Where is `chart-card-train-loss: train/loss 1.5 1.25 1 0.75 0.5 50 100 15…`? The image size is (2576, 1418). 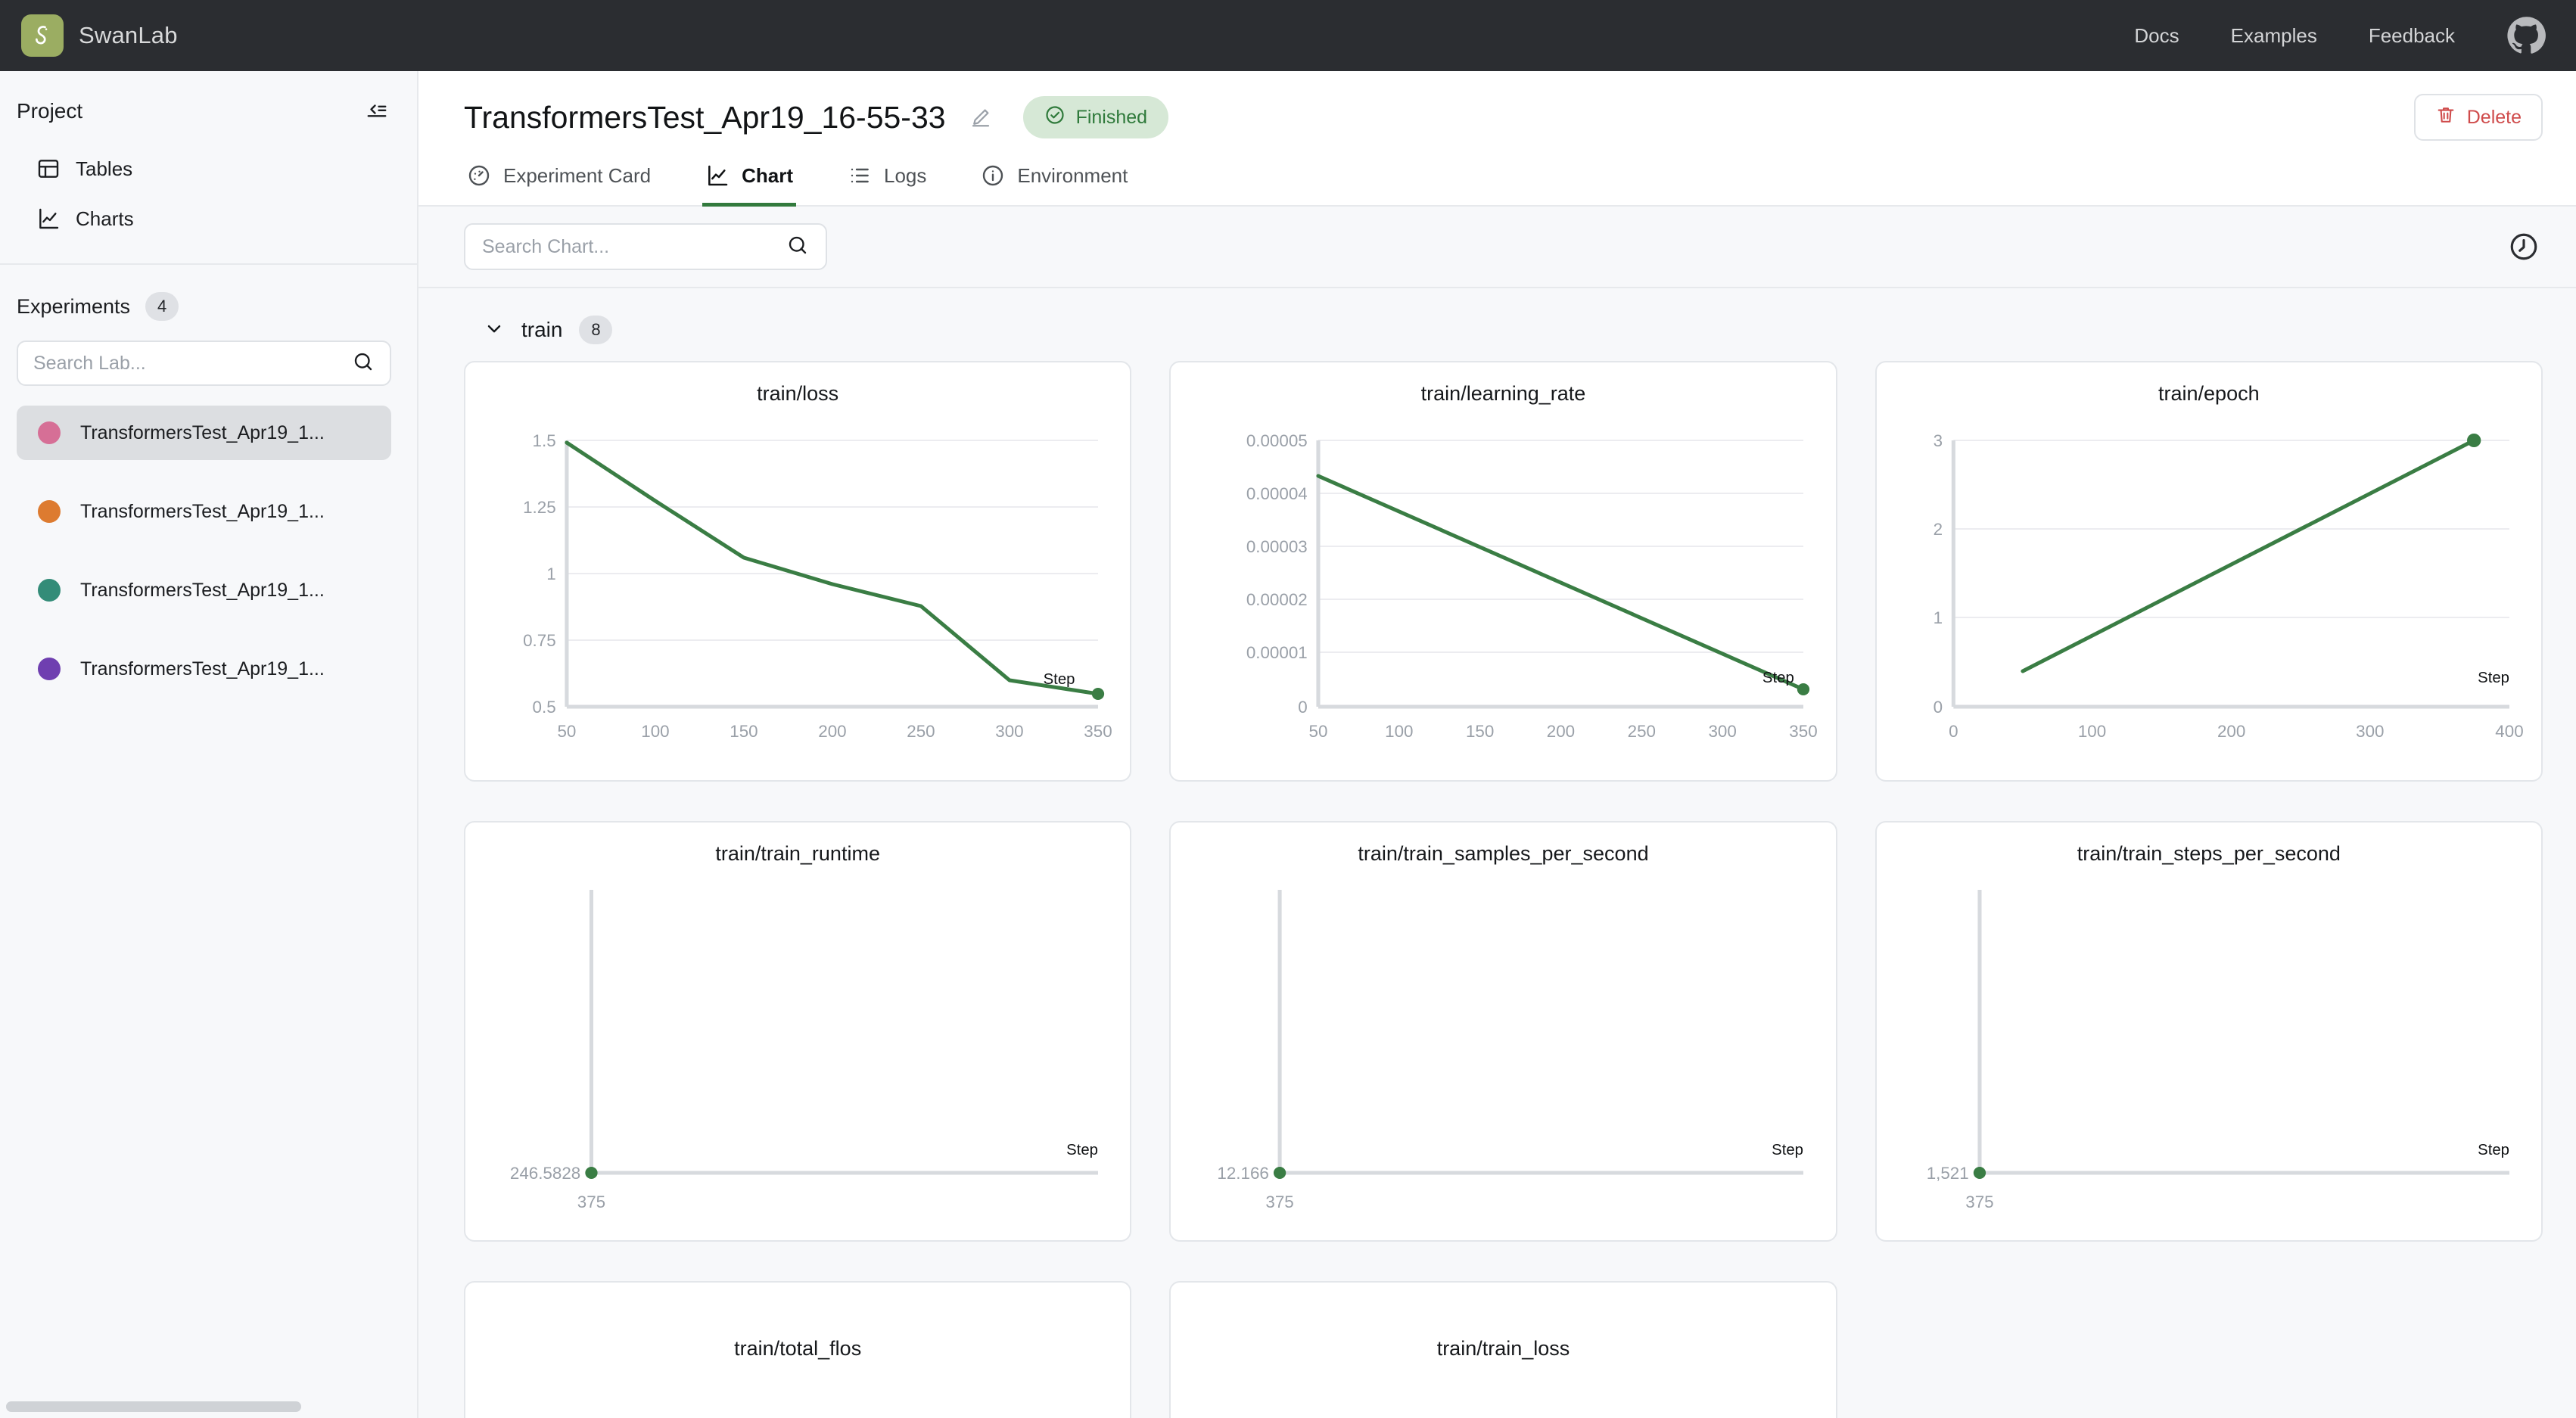 chart-card-train-loss: train/loss 1.5 1.25 1 0.75 0.5 50 100 15… is located at coordinates (798, 571).